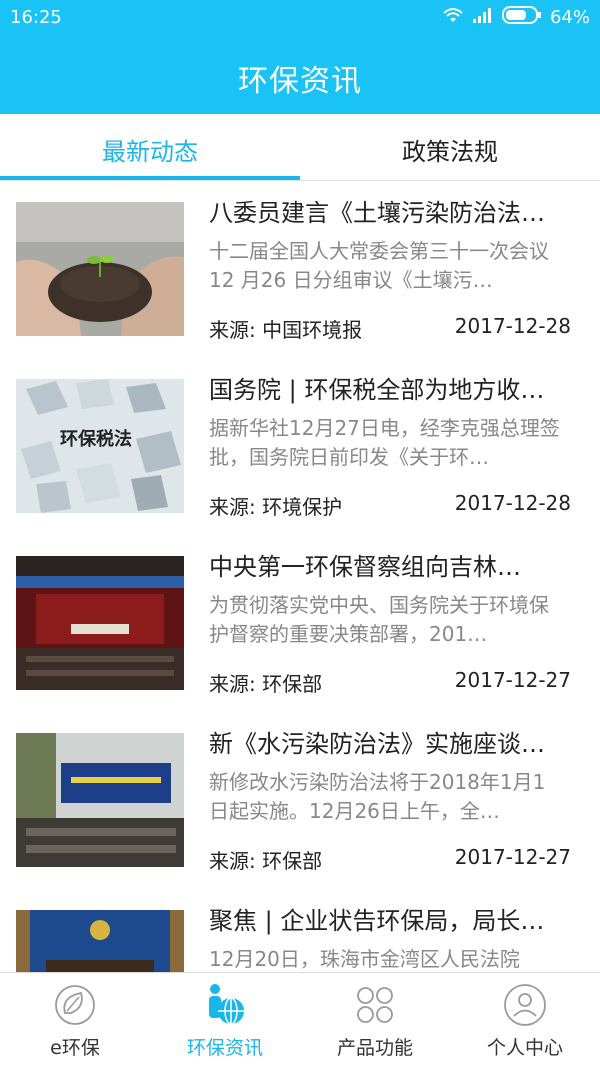 The image size is (600, 1067). Describe the element at coordinates (286, 330) in the screenshot. I see `news-source: 来源: 中国环境报` at that location.